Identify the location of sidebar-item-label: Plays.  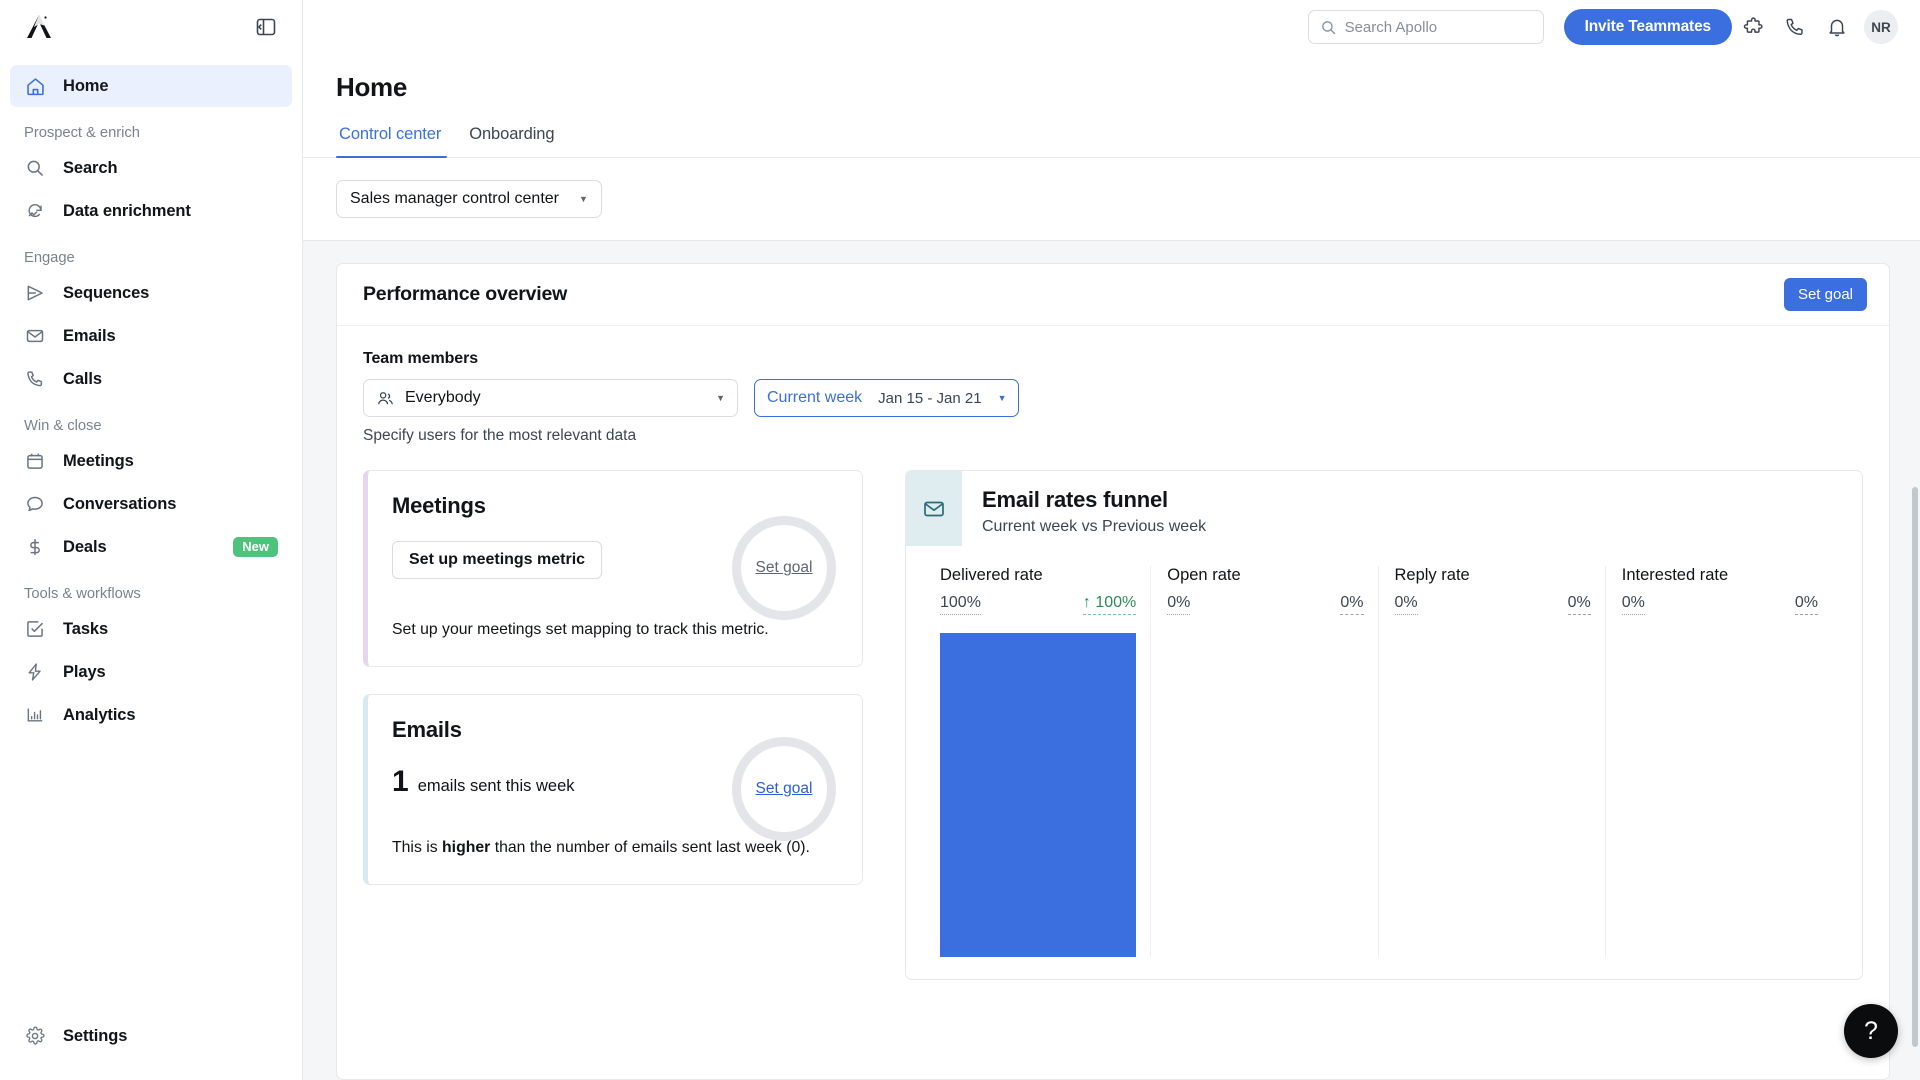
(84, 671).